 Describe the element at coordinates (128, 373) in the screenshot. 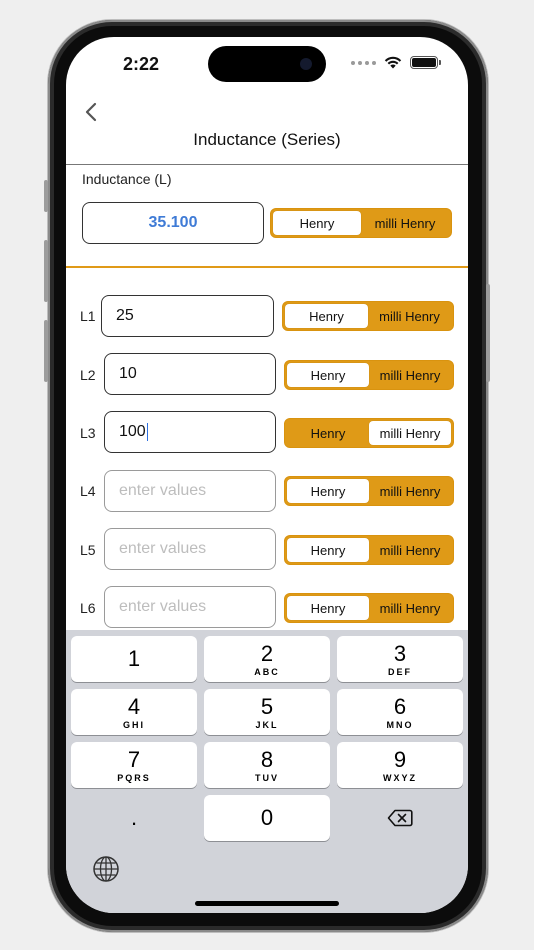

I see `input-value-l2: 10` at that location.